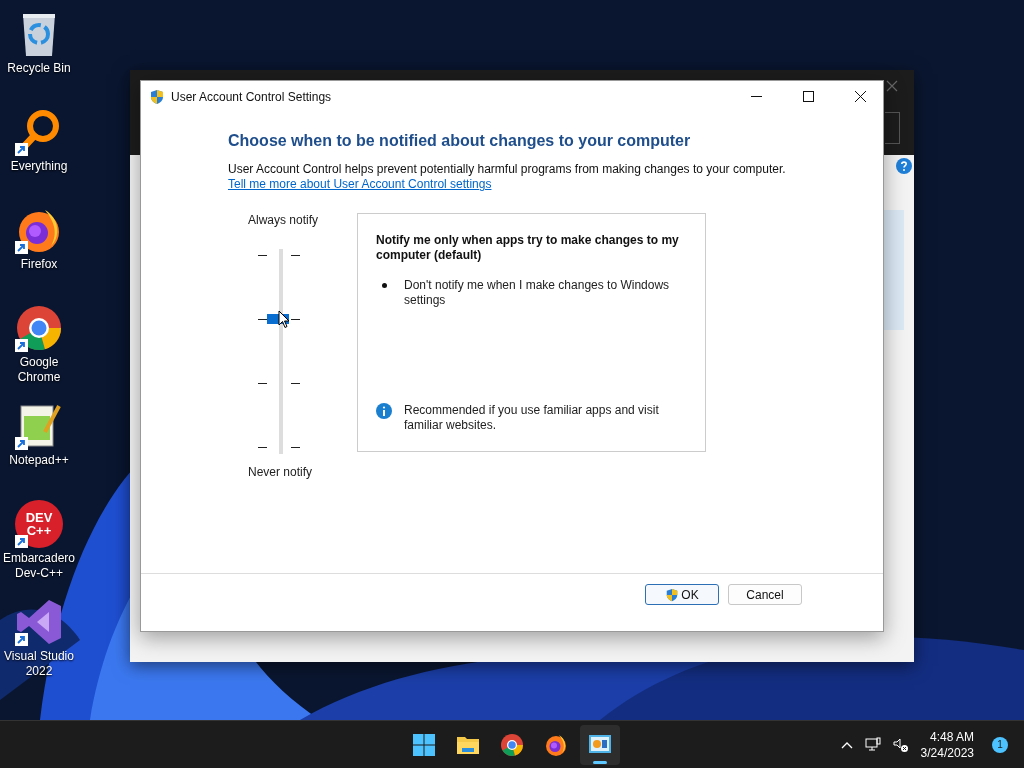 This screenshot has height=768, width=1024. What do you see at coordinates (682, 594) in the screenshot?
I see `dialog-button: OK` at bounding box center [682, 594].